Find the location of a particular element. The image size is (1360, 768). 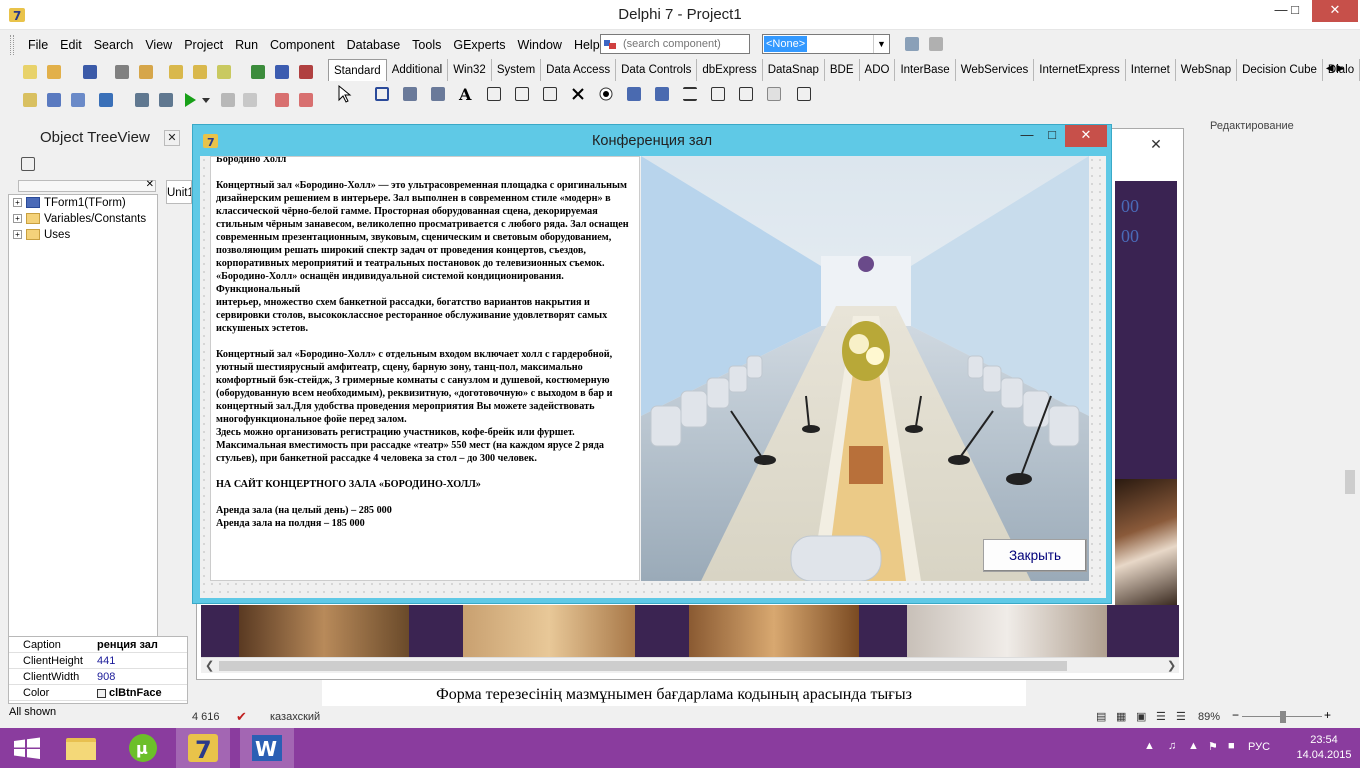

label-icon: A is located at coordinates (466, 94).